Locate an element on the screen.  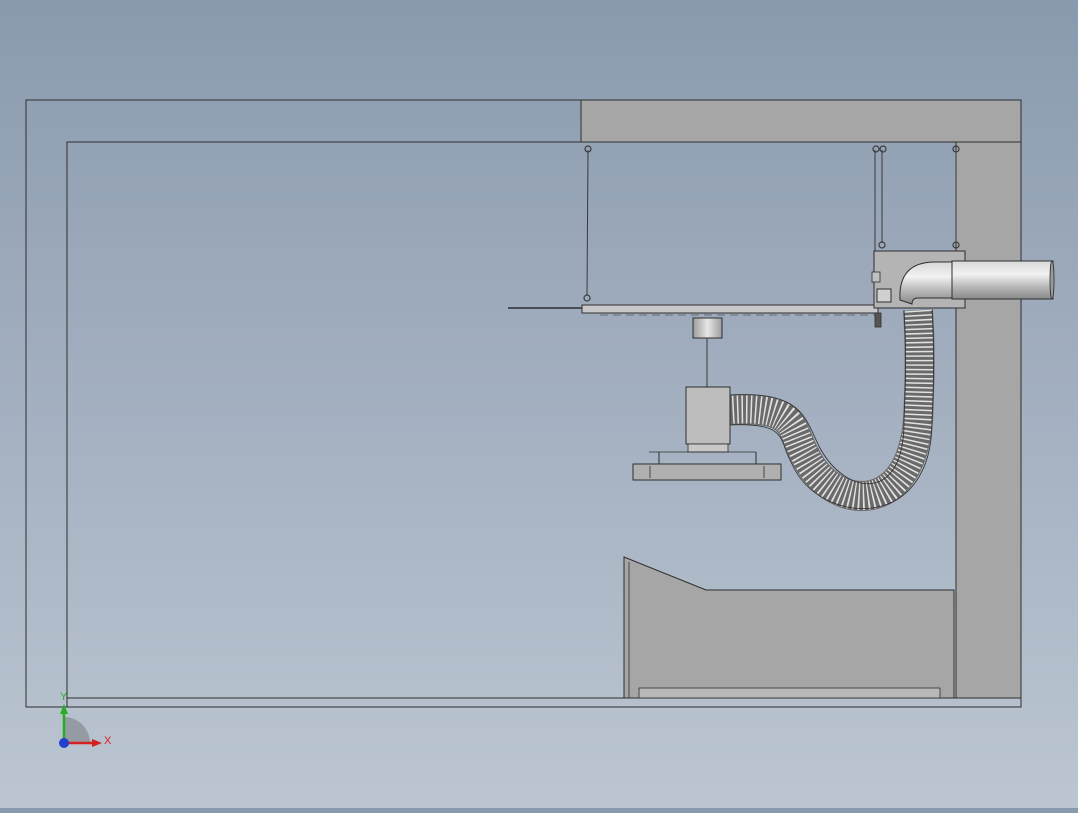
axis-triad: X Y is located at coordinates (85, 719).